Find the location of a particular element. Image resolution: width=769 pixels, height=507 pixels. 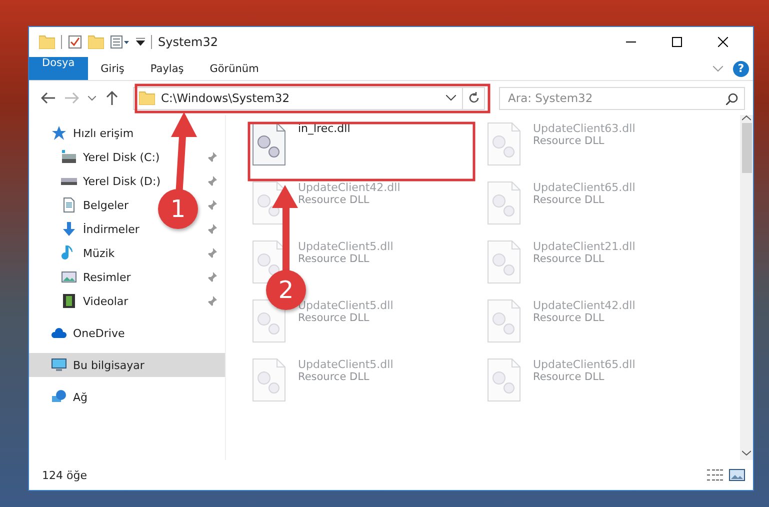

nav-label: Belgeler is located at coordinates (105, 205).